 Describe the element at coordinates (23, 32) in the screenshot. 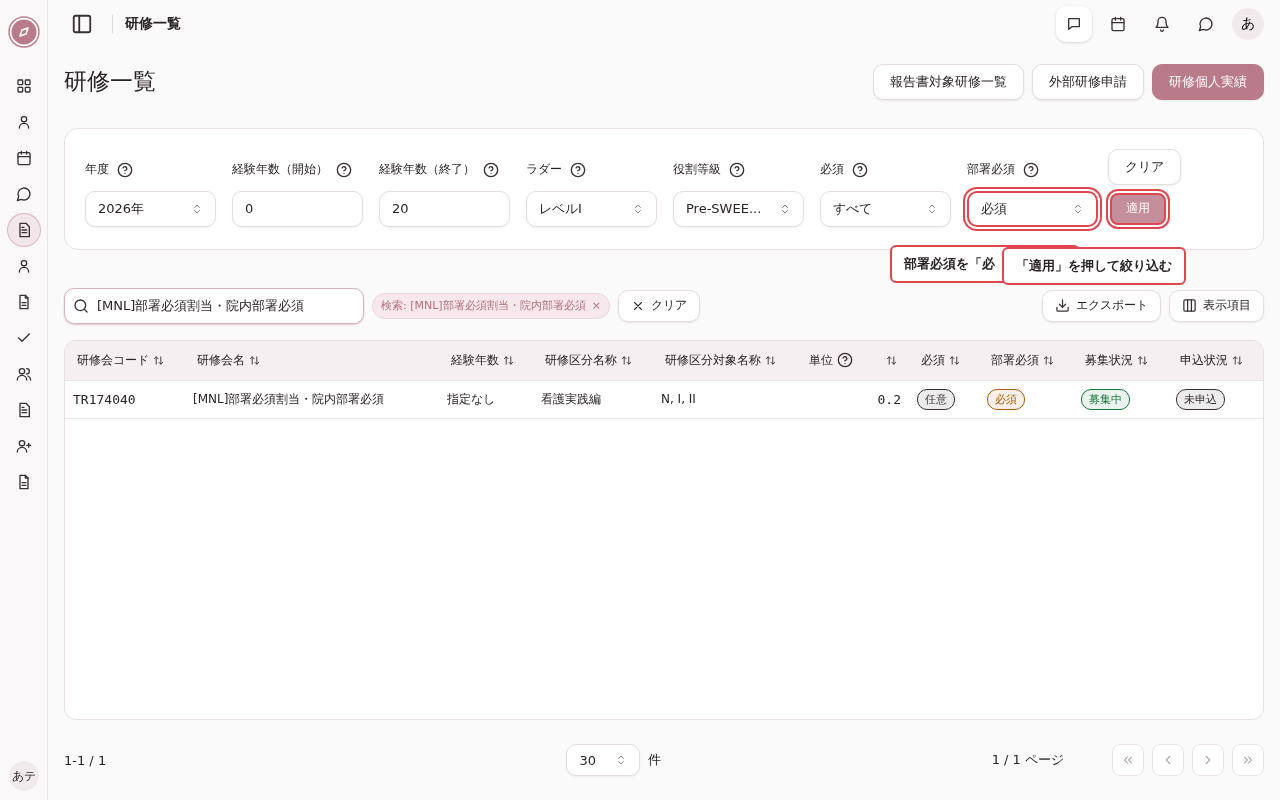

I see `compass-logo-icon` at that location.